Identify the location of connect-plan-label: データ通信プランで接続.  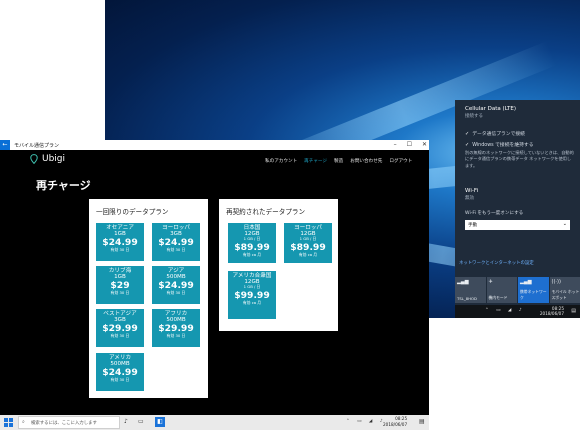
(498, 134).